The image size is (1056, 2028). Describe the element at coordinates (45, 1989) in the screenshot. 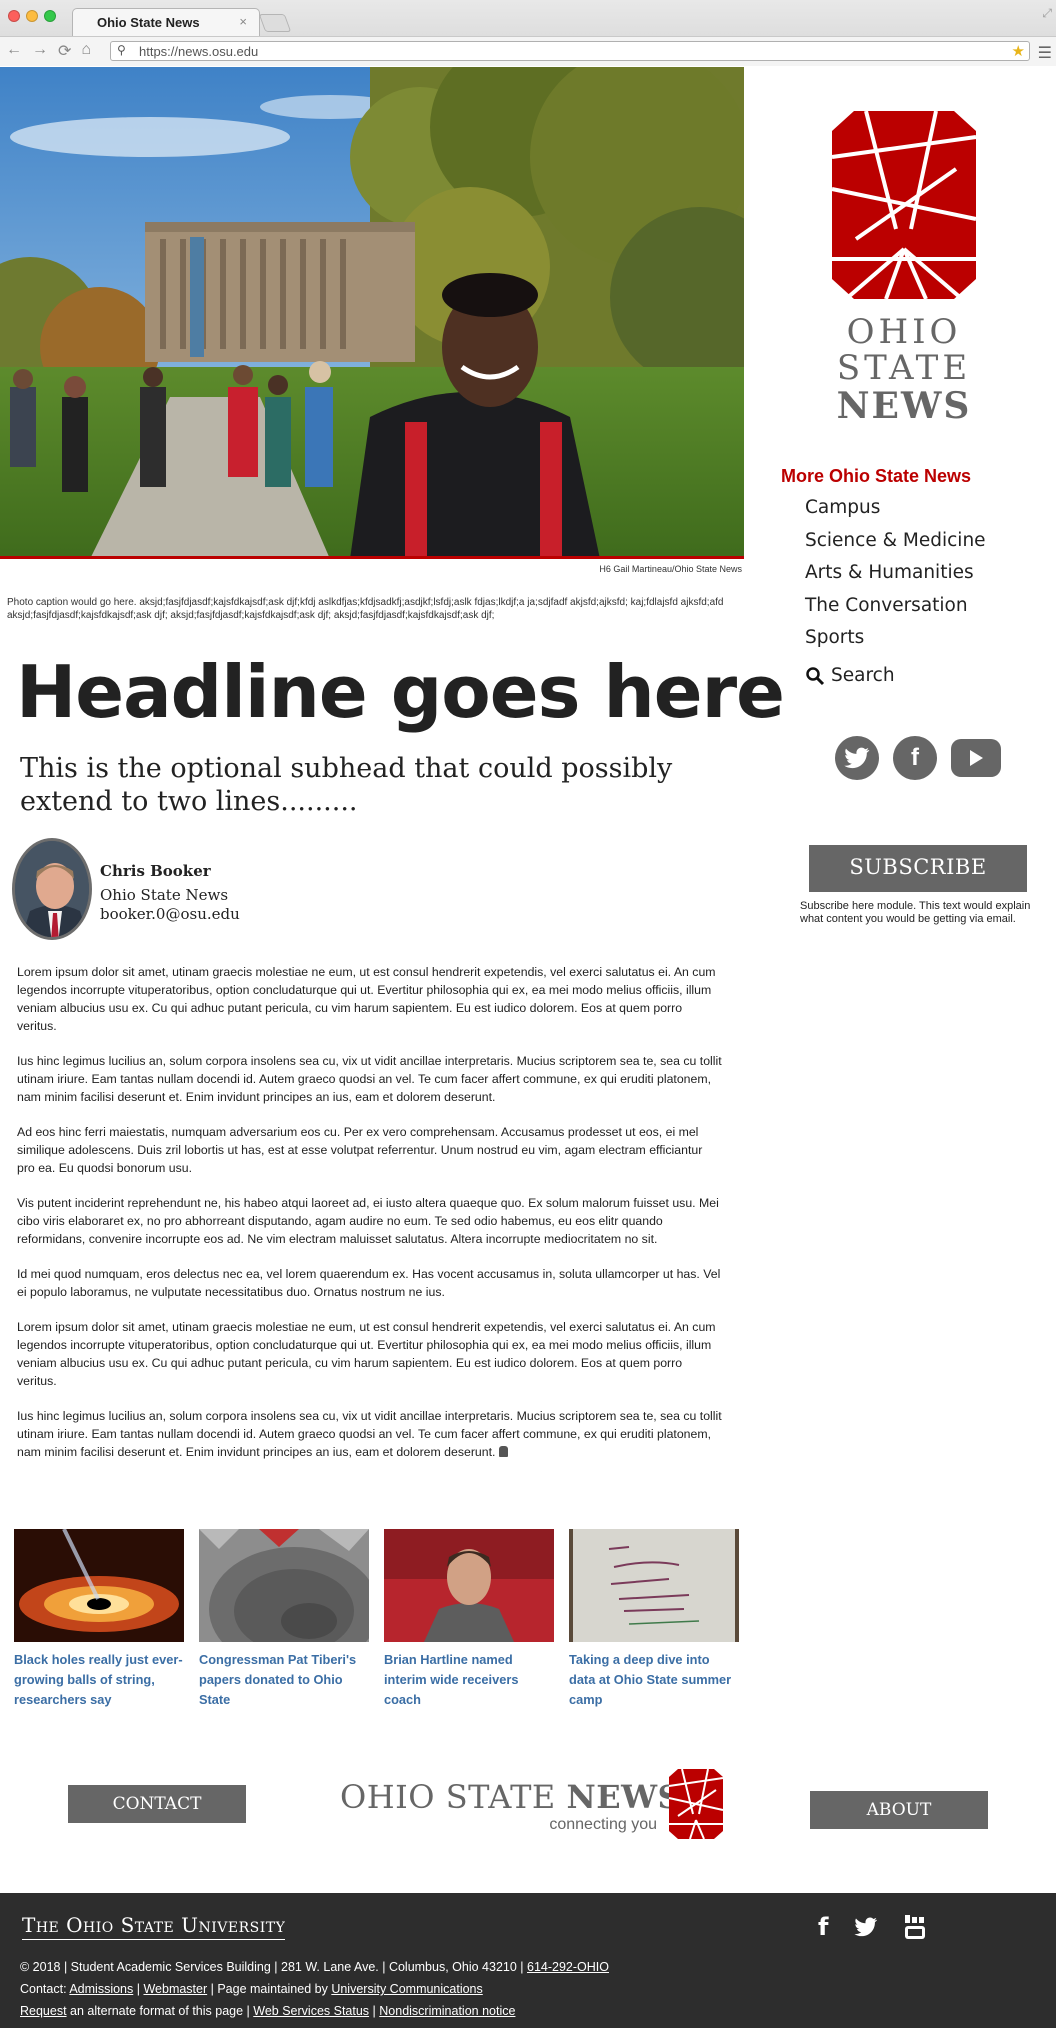

I see `footer-contact-prefix: Contact:` at that location.